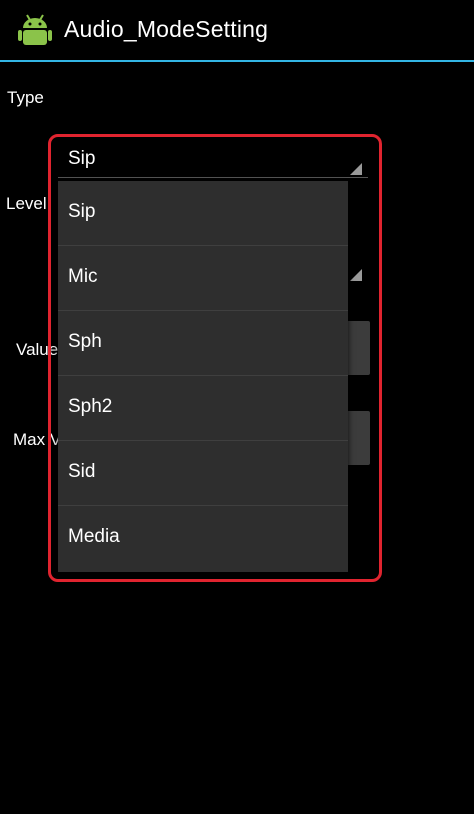 The image size is (474, 814). What do you see at coordinates (25, 97) in the screenshot?
I see `type-label: Type` at bounding box center [25, 97].